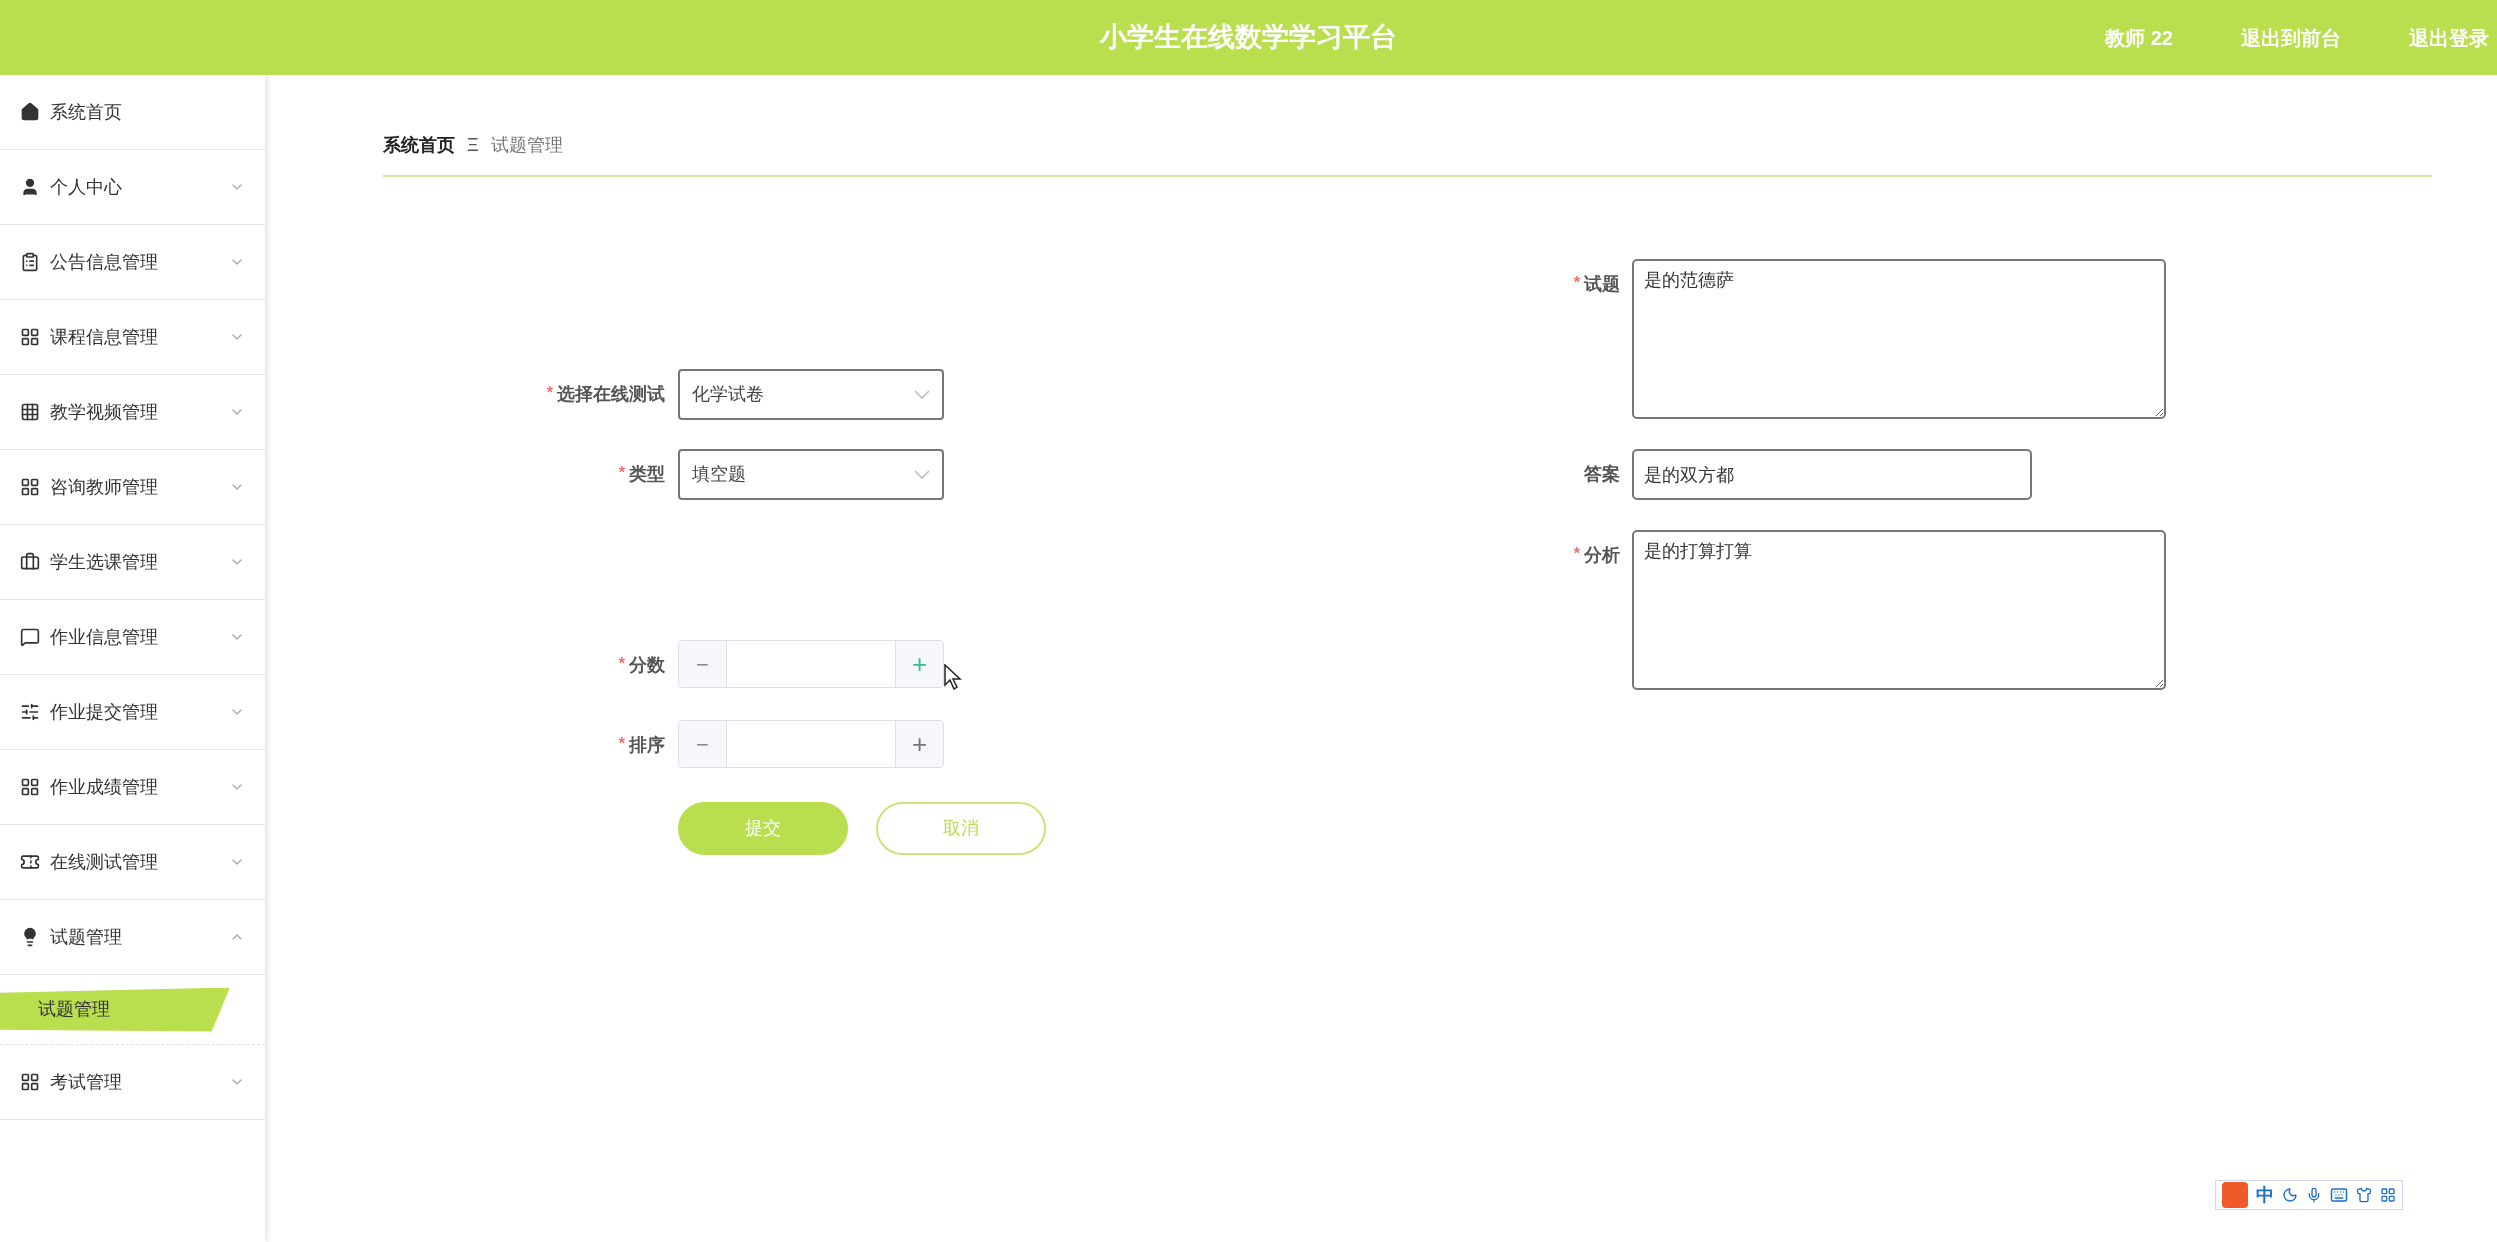 The width and height of the screenshot is (2497, 1242). I want to click on sidebar-item: 公告信息管理, so click(132, 262).